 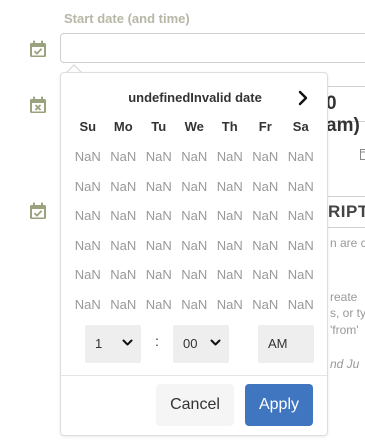 I want to click on apply-button: Apply, so click(x=279, y=405).